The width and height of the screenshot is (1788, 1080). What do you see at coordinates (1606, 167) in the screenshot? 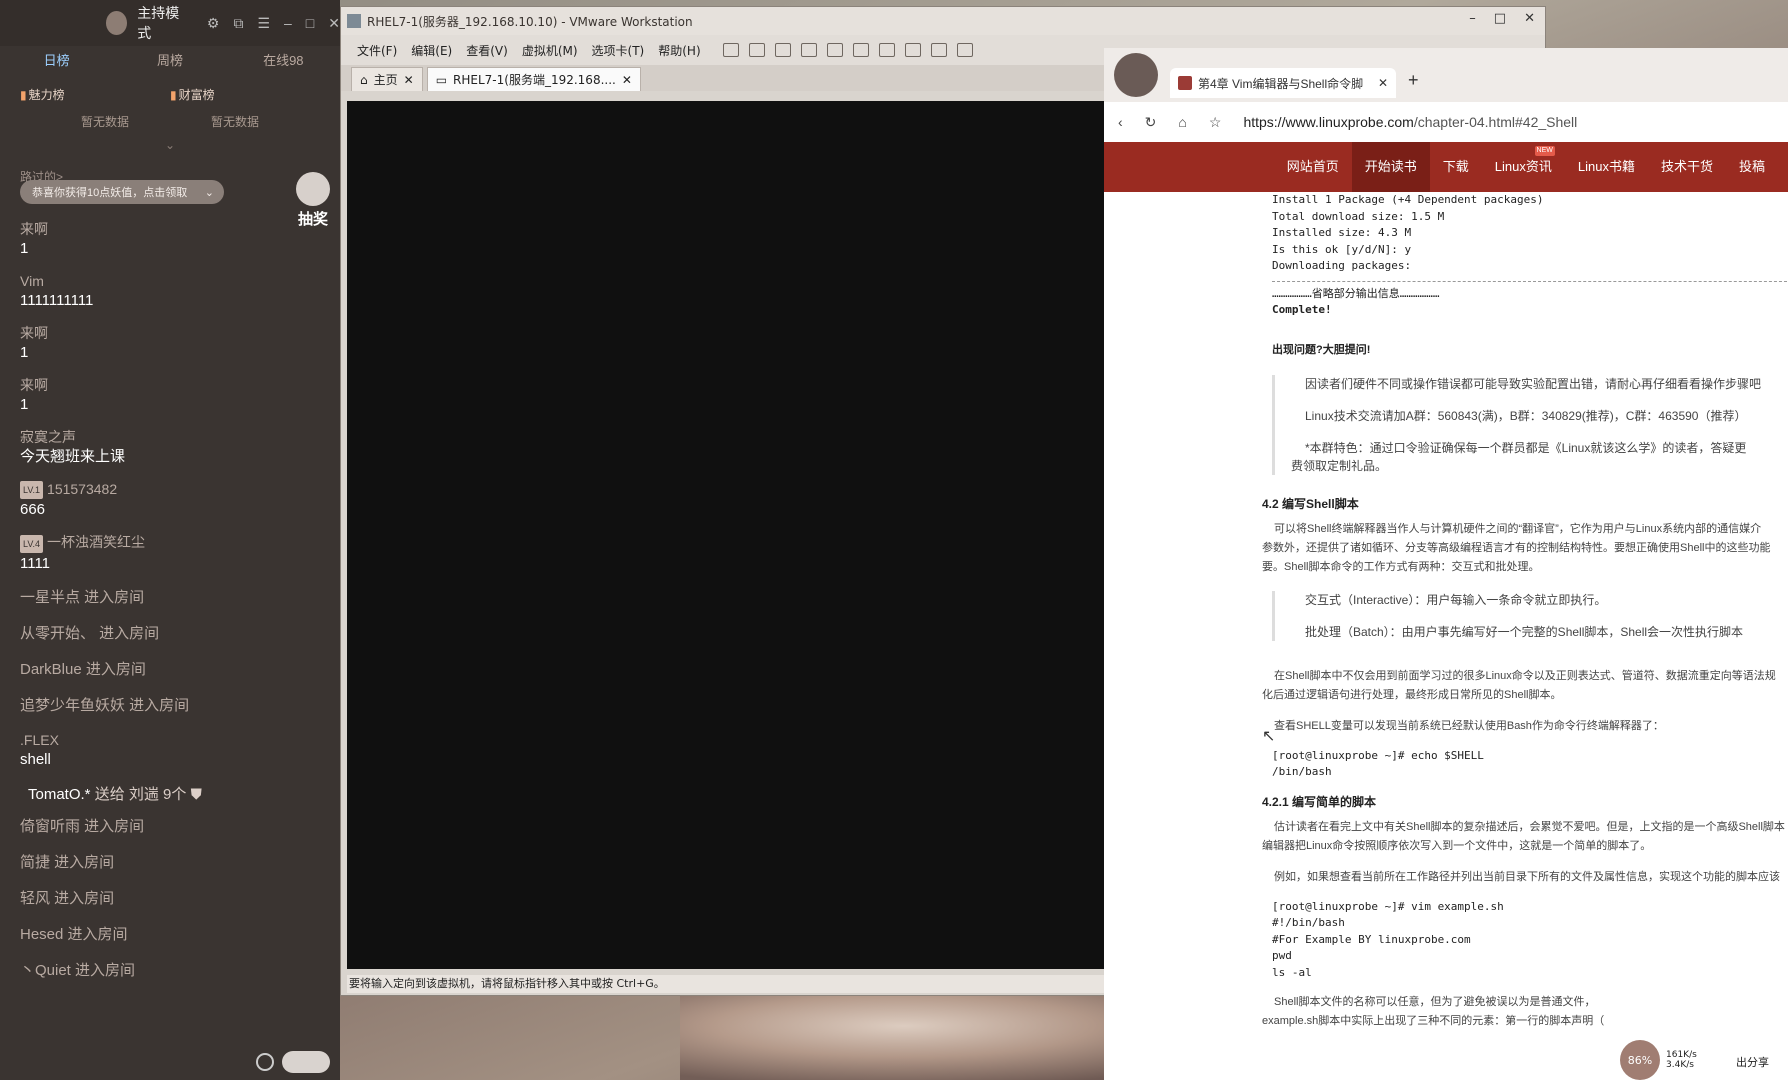
I see `nav-books: Linux书籍` at bounding box center [1606, 167].